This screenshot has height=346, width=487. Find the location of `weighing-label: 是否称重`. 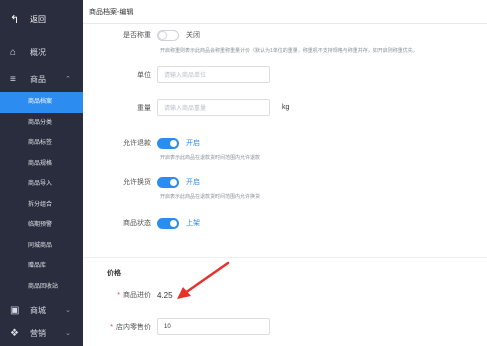

weighing-label: 是否称重 is located at coordinates (137, 35).